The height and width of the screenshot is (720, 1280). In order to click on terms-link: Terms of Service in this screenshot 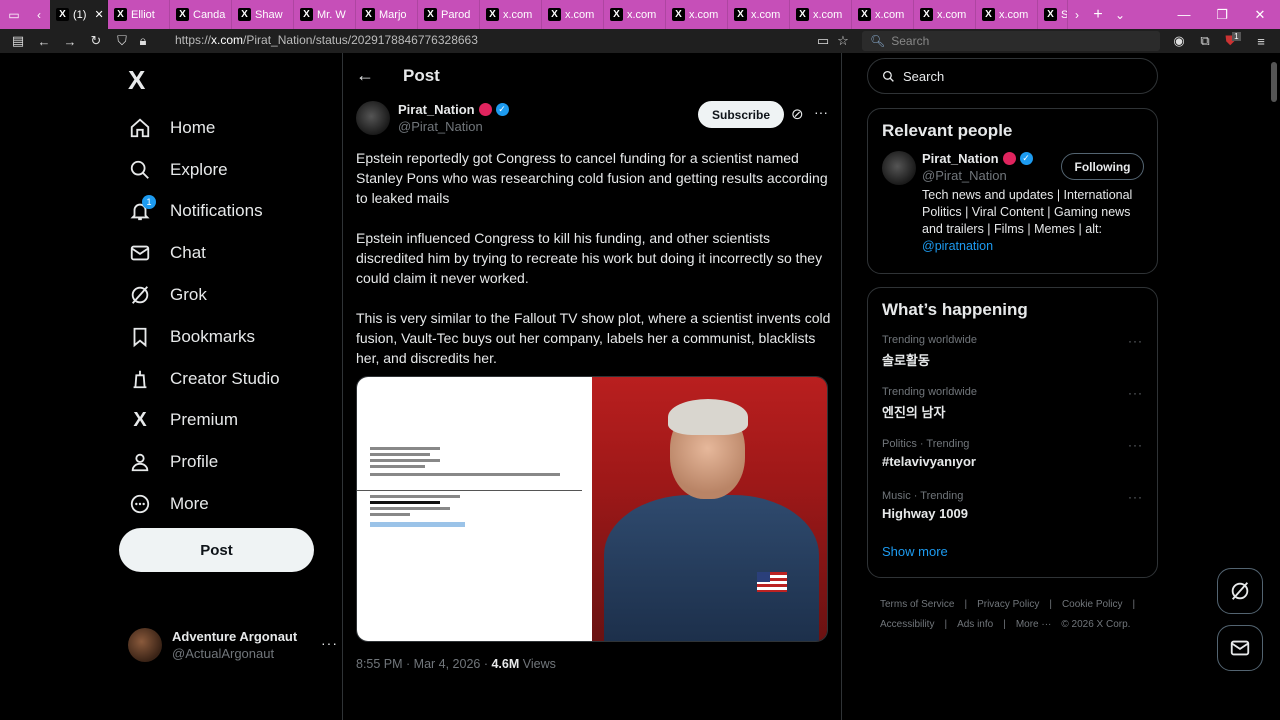, I will do `click(917, 604)`.